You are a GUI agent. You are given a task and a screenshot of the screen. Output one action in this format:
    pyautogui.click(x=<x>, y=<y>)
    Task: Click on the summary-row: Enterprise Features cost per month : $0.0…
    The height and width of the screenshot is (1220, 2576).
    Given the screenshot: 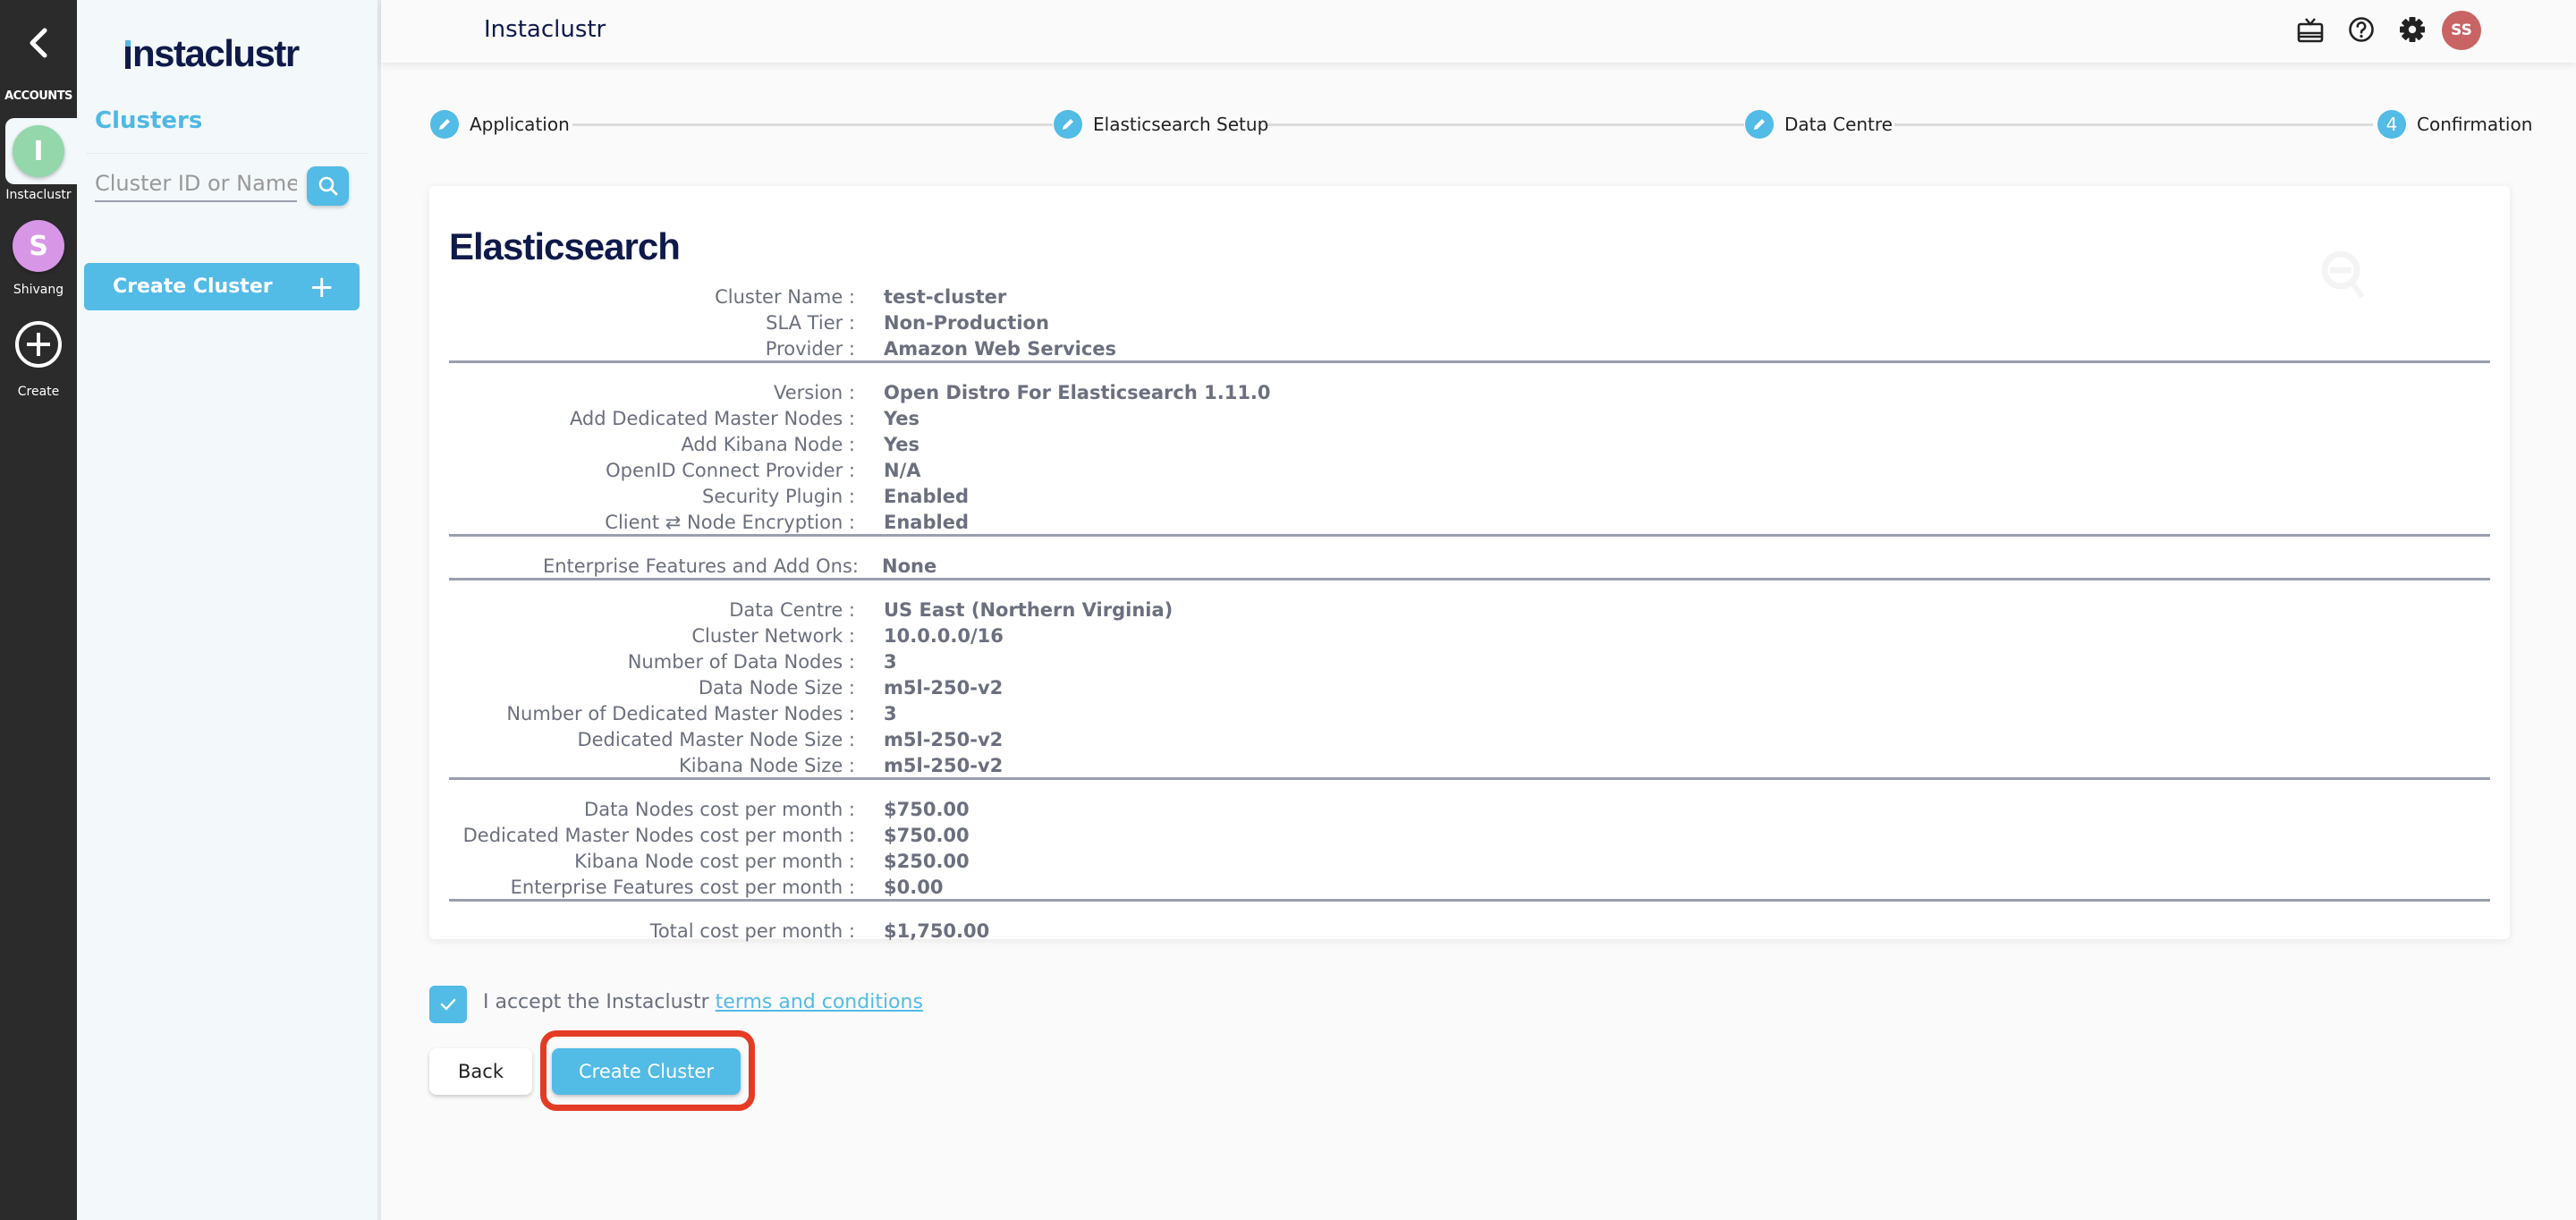 What is the action you would take?
    pyautogui.click(x=1469, y=889)
    